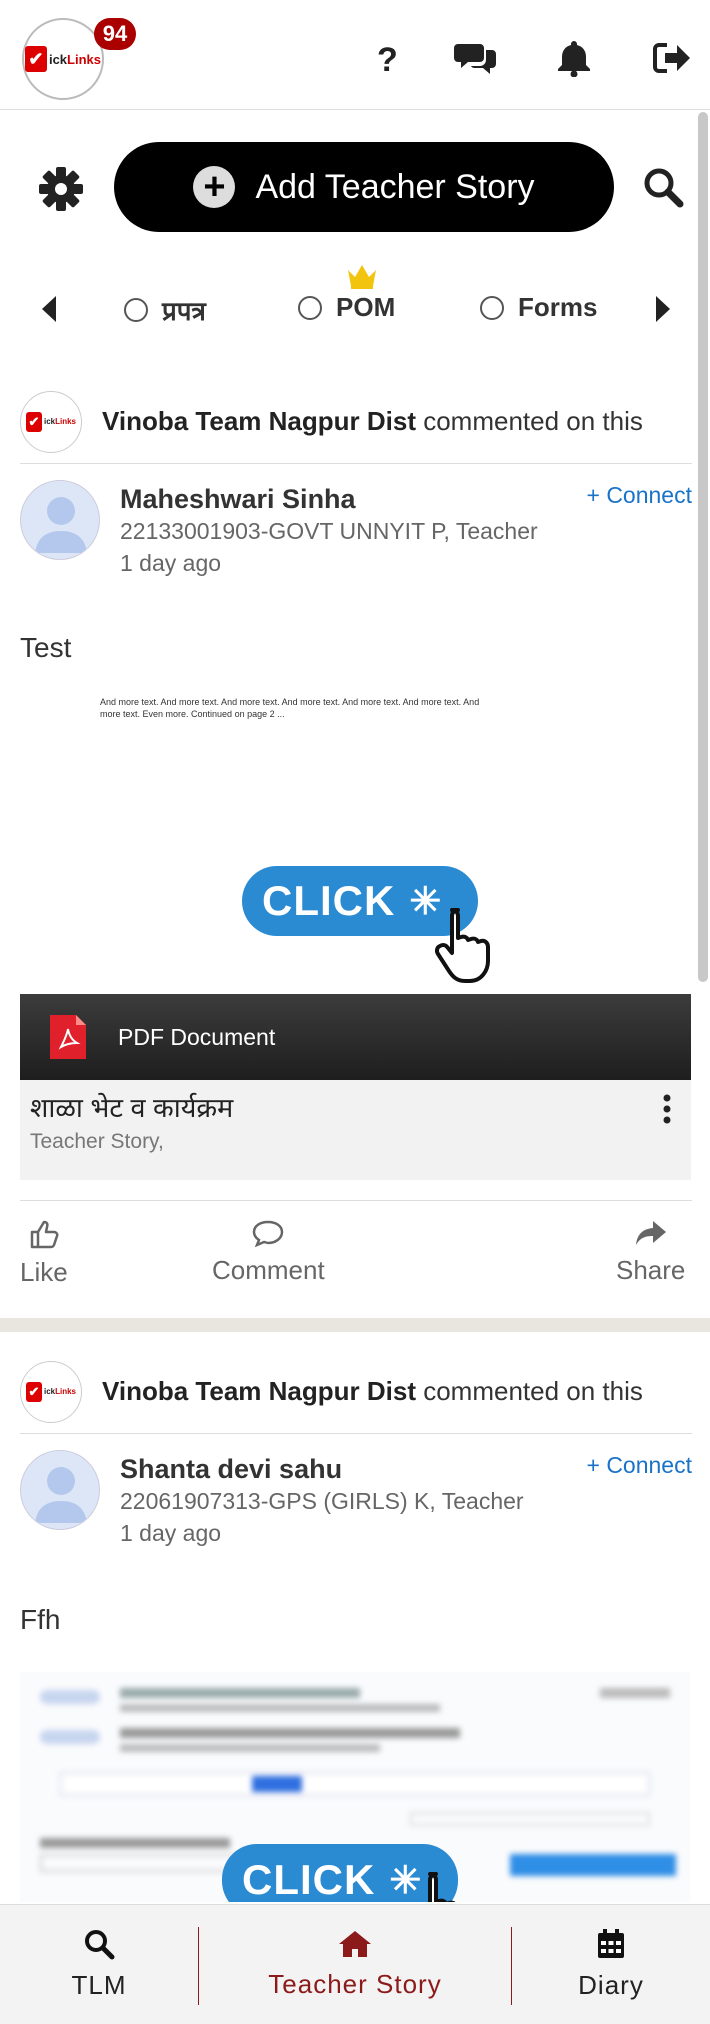 Image resolution: width=710 pixels, height=2024 pixels. What do you see at coordinates (268, 1270) in the screenshot?
I see `comment-label: Comment` at bounding box center [268, 1270].